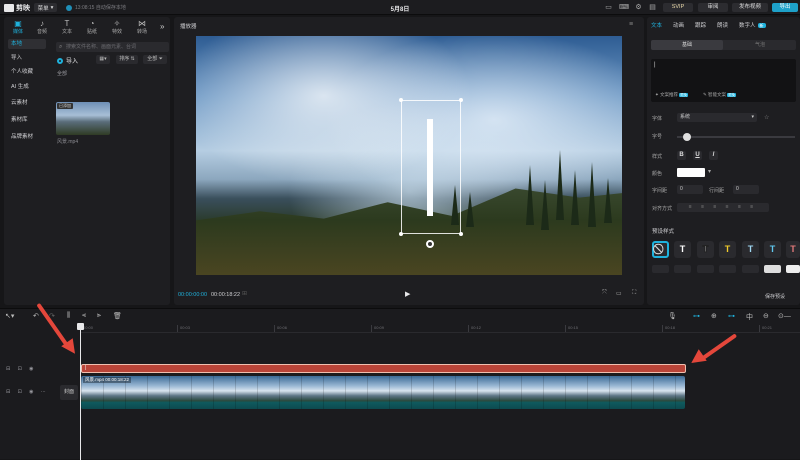  Describe the element at coordinates (785, 7) in the screenshot. I see `export-button: 导出` at that location.